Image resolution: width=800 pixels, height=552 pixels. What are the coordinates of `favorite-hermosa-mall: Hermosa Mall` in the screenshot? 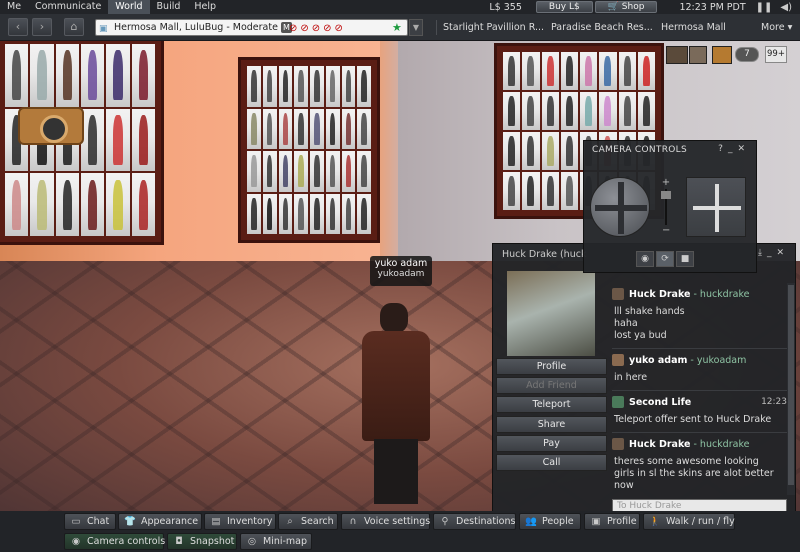 It's located at (693, 27).